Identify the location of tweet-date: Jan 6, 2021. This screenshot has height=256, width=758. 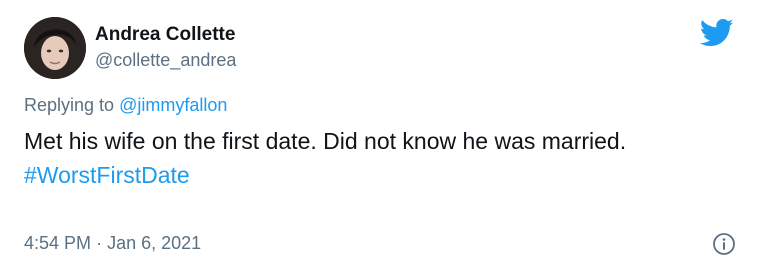
(154, 243).